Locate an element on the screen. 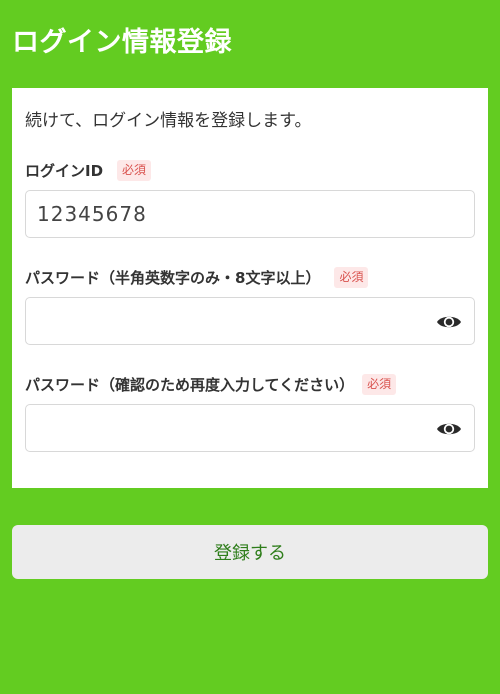 The height and width of the screenshot is (694, 500). password-input is located at coordinates (250, 321).